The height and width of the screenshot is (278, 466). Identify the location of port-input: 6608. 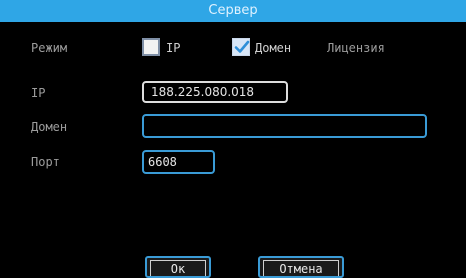
(178, 162).